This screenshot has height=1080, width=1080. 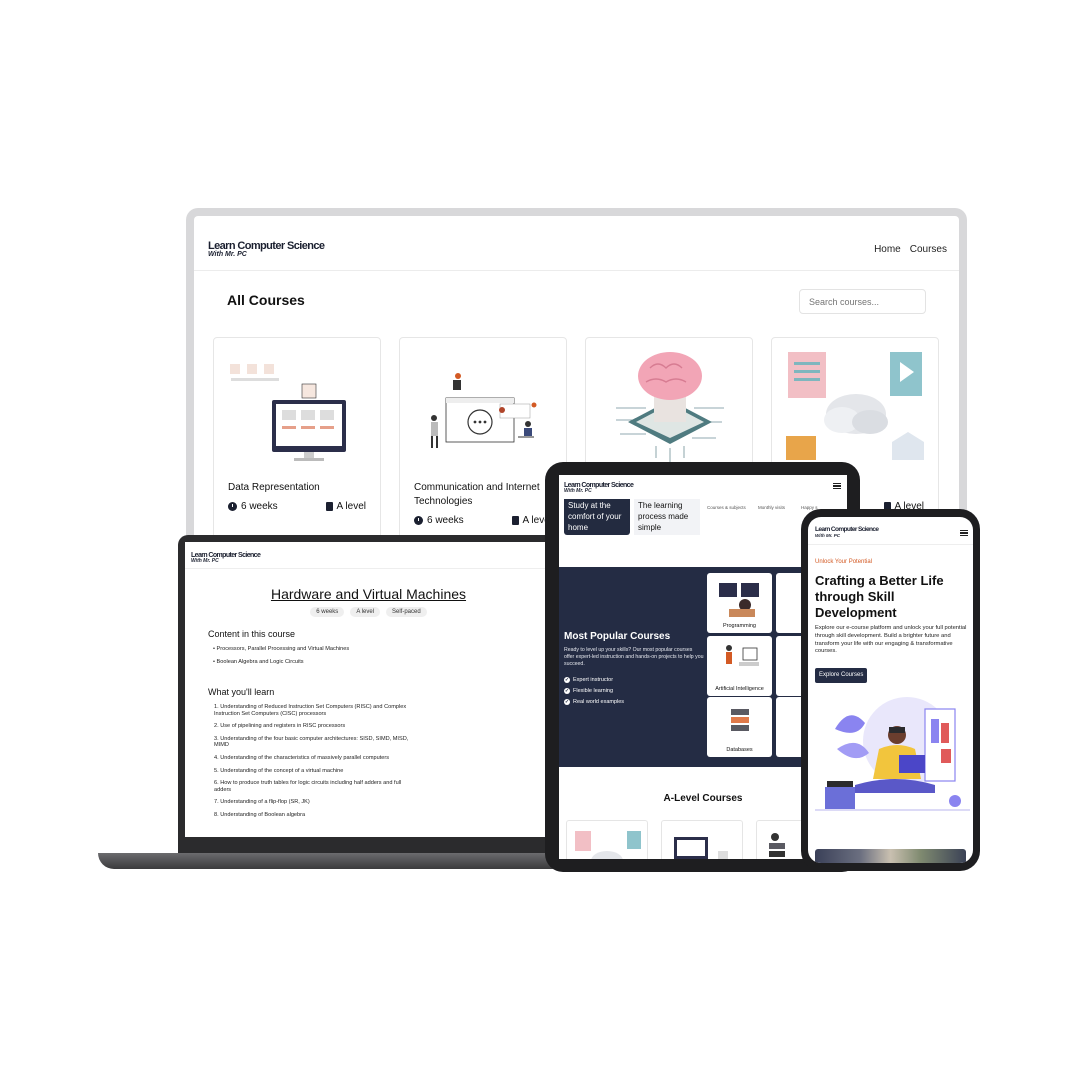 What do you see at coordinates (241, 692) in the screenshot?
I see `learn-heading: What you'll learn` at bounding box center [241, 692].